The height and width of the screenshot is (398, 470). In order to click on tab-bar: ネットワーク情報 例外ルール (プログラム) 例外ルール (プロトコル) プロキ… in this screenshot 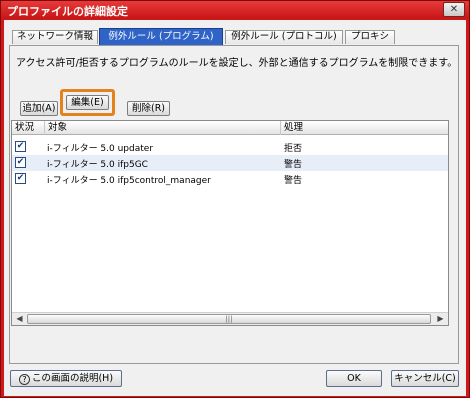, I will do `click(235, 33)`.